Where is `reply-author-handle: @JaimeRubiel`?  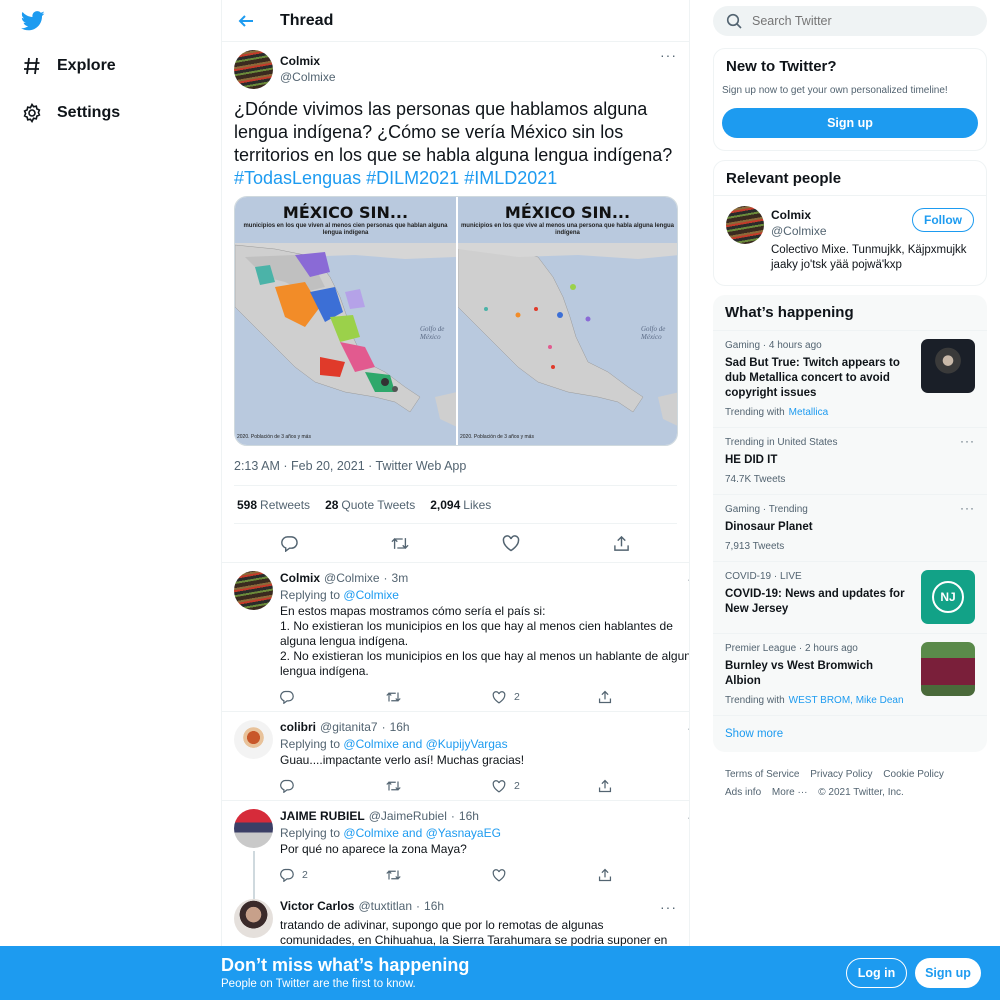
reply-author-handle: @JaimeRubiel is located at coordinates (408, 816).